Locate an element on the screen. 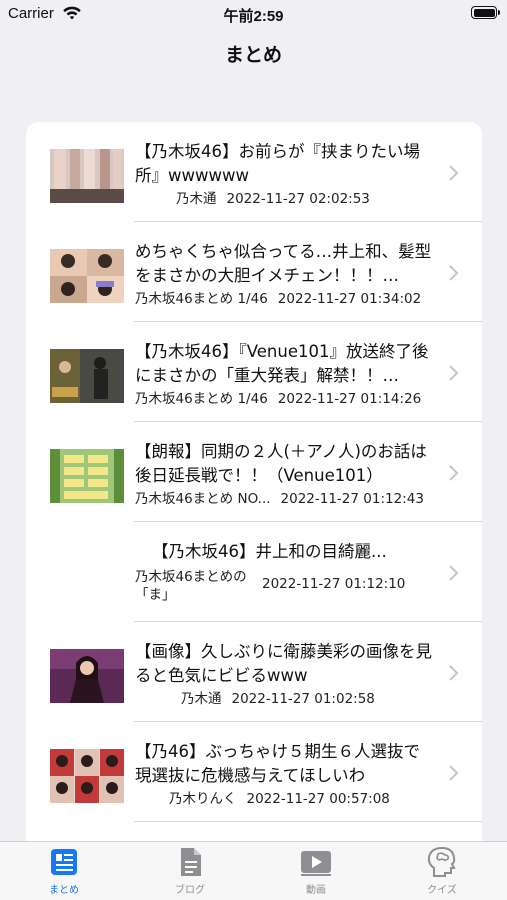 Image resolution: width=507 pixels, height=900 pixels. newspaper-icon is located at coordinates (64, 862).